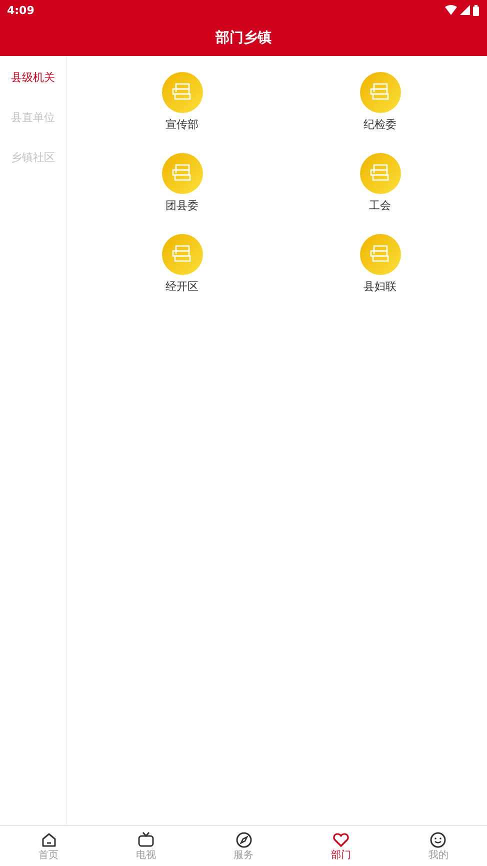  What do you see at coordinates (380, 206) in the screenshot?
I see `department-label: 工会` at bounding box center [380, 206].